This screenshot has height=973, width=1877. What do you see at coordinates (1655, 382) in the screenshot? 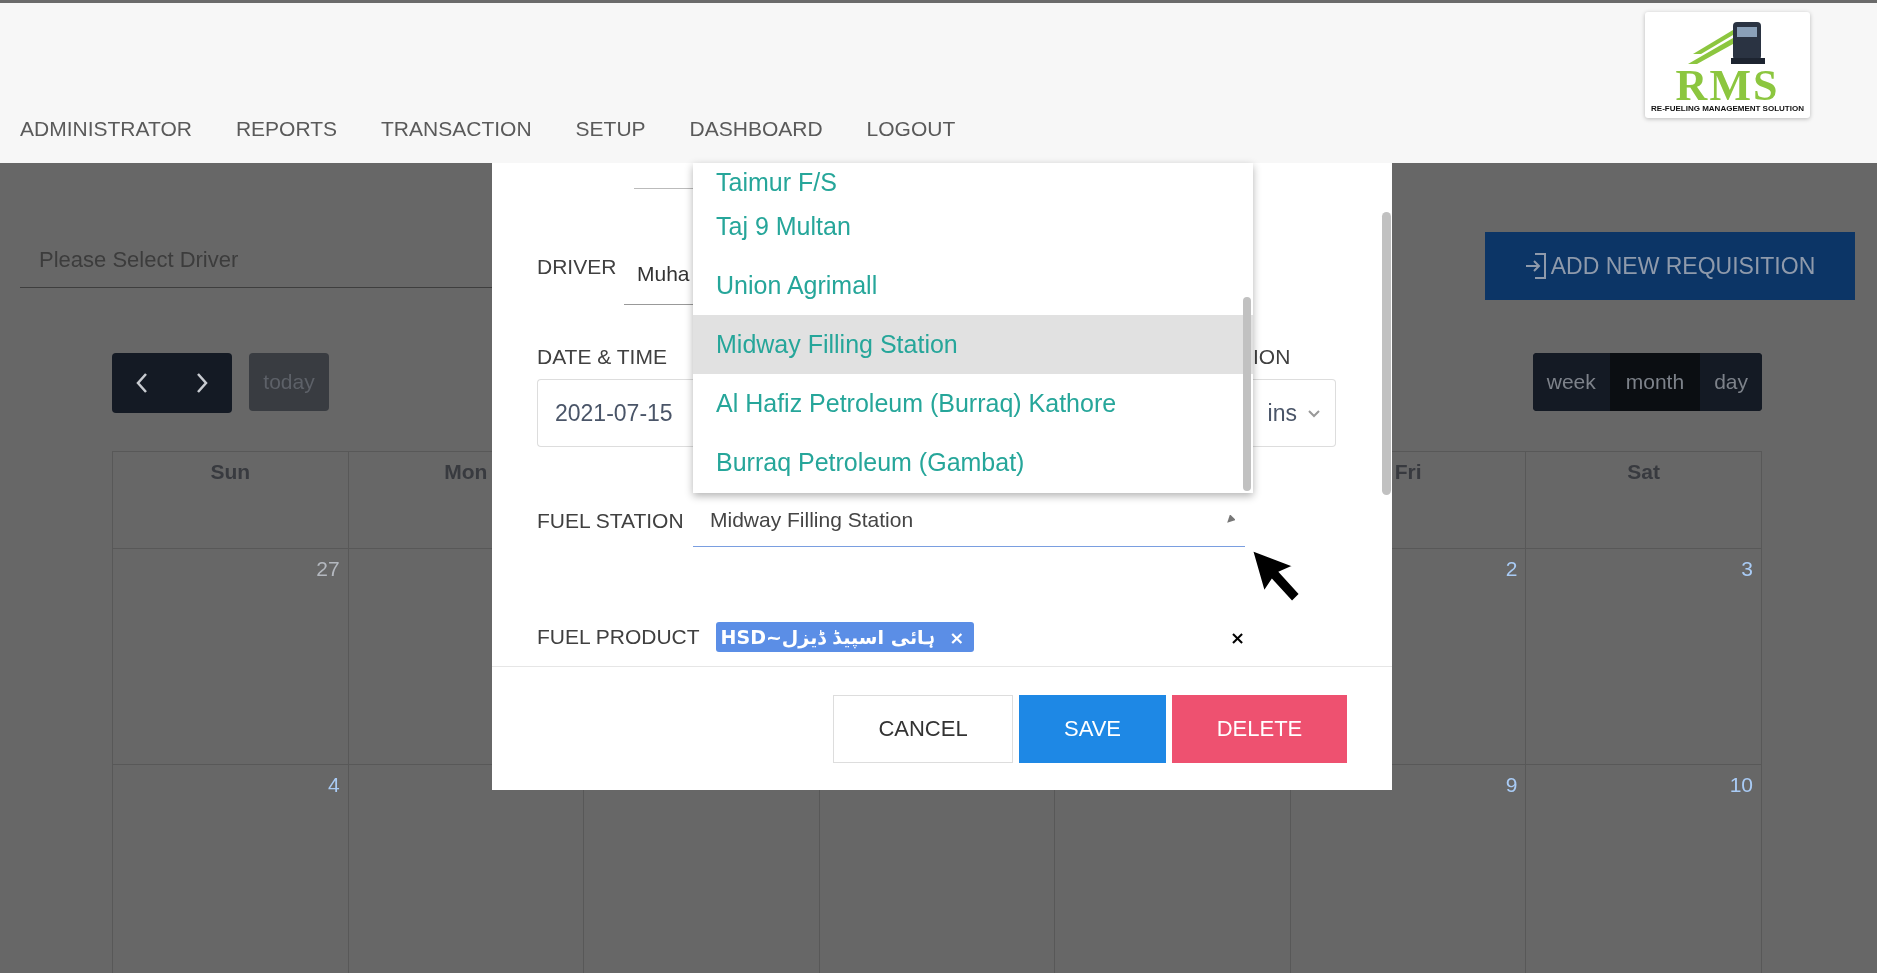
I see `view-tab: month` at bounding box center [1655, 382].